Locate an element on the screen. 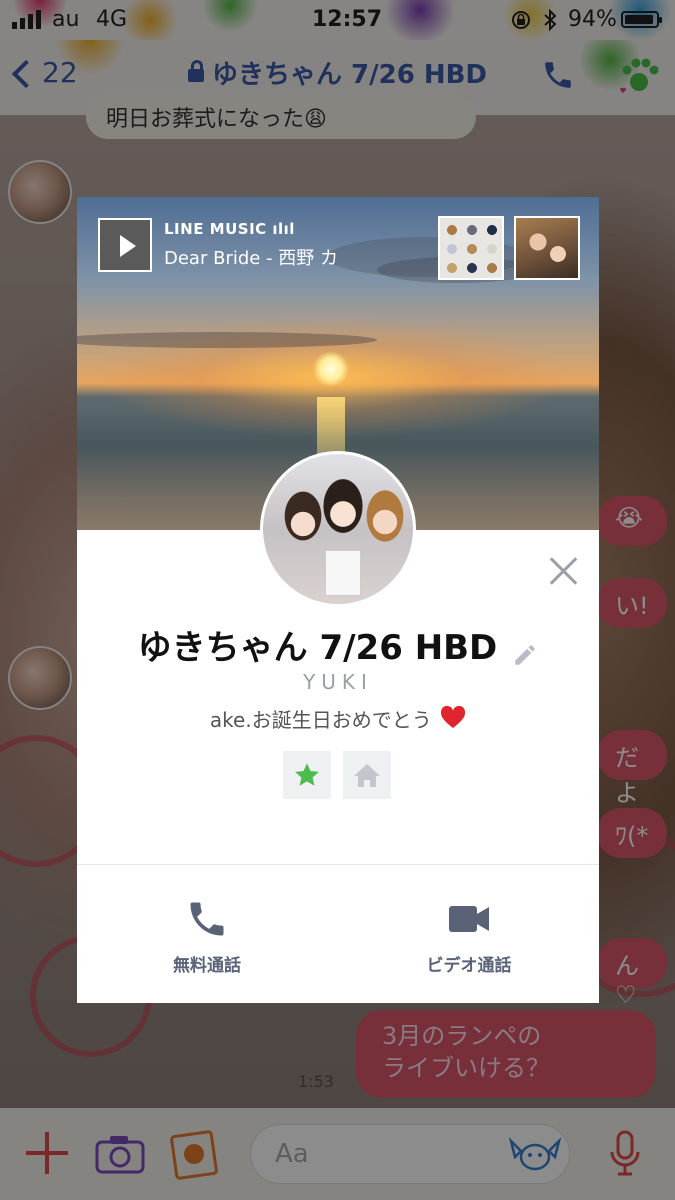 This screenshot has height=1200, width=675. music-song-title: Dear Bride - 西野 カ is located at coordinates (251, 258).